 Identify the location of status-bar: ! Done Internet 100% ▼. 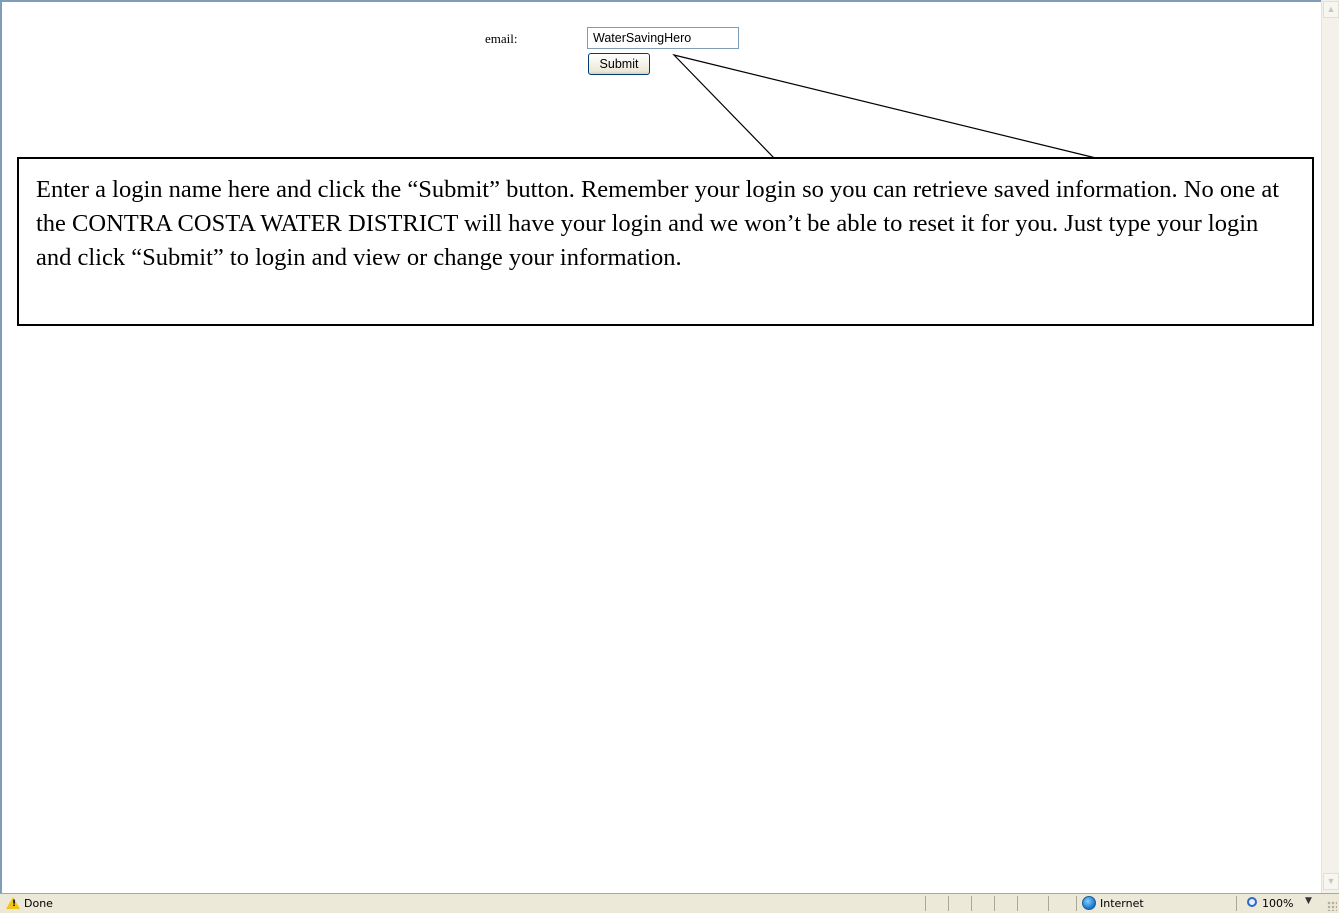
(669, 903).